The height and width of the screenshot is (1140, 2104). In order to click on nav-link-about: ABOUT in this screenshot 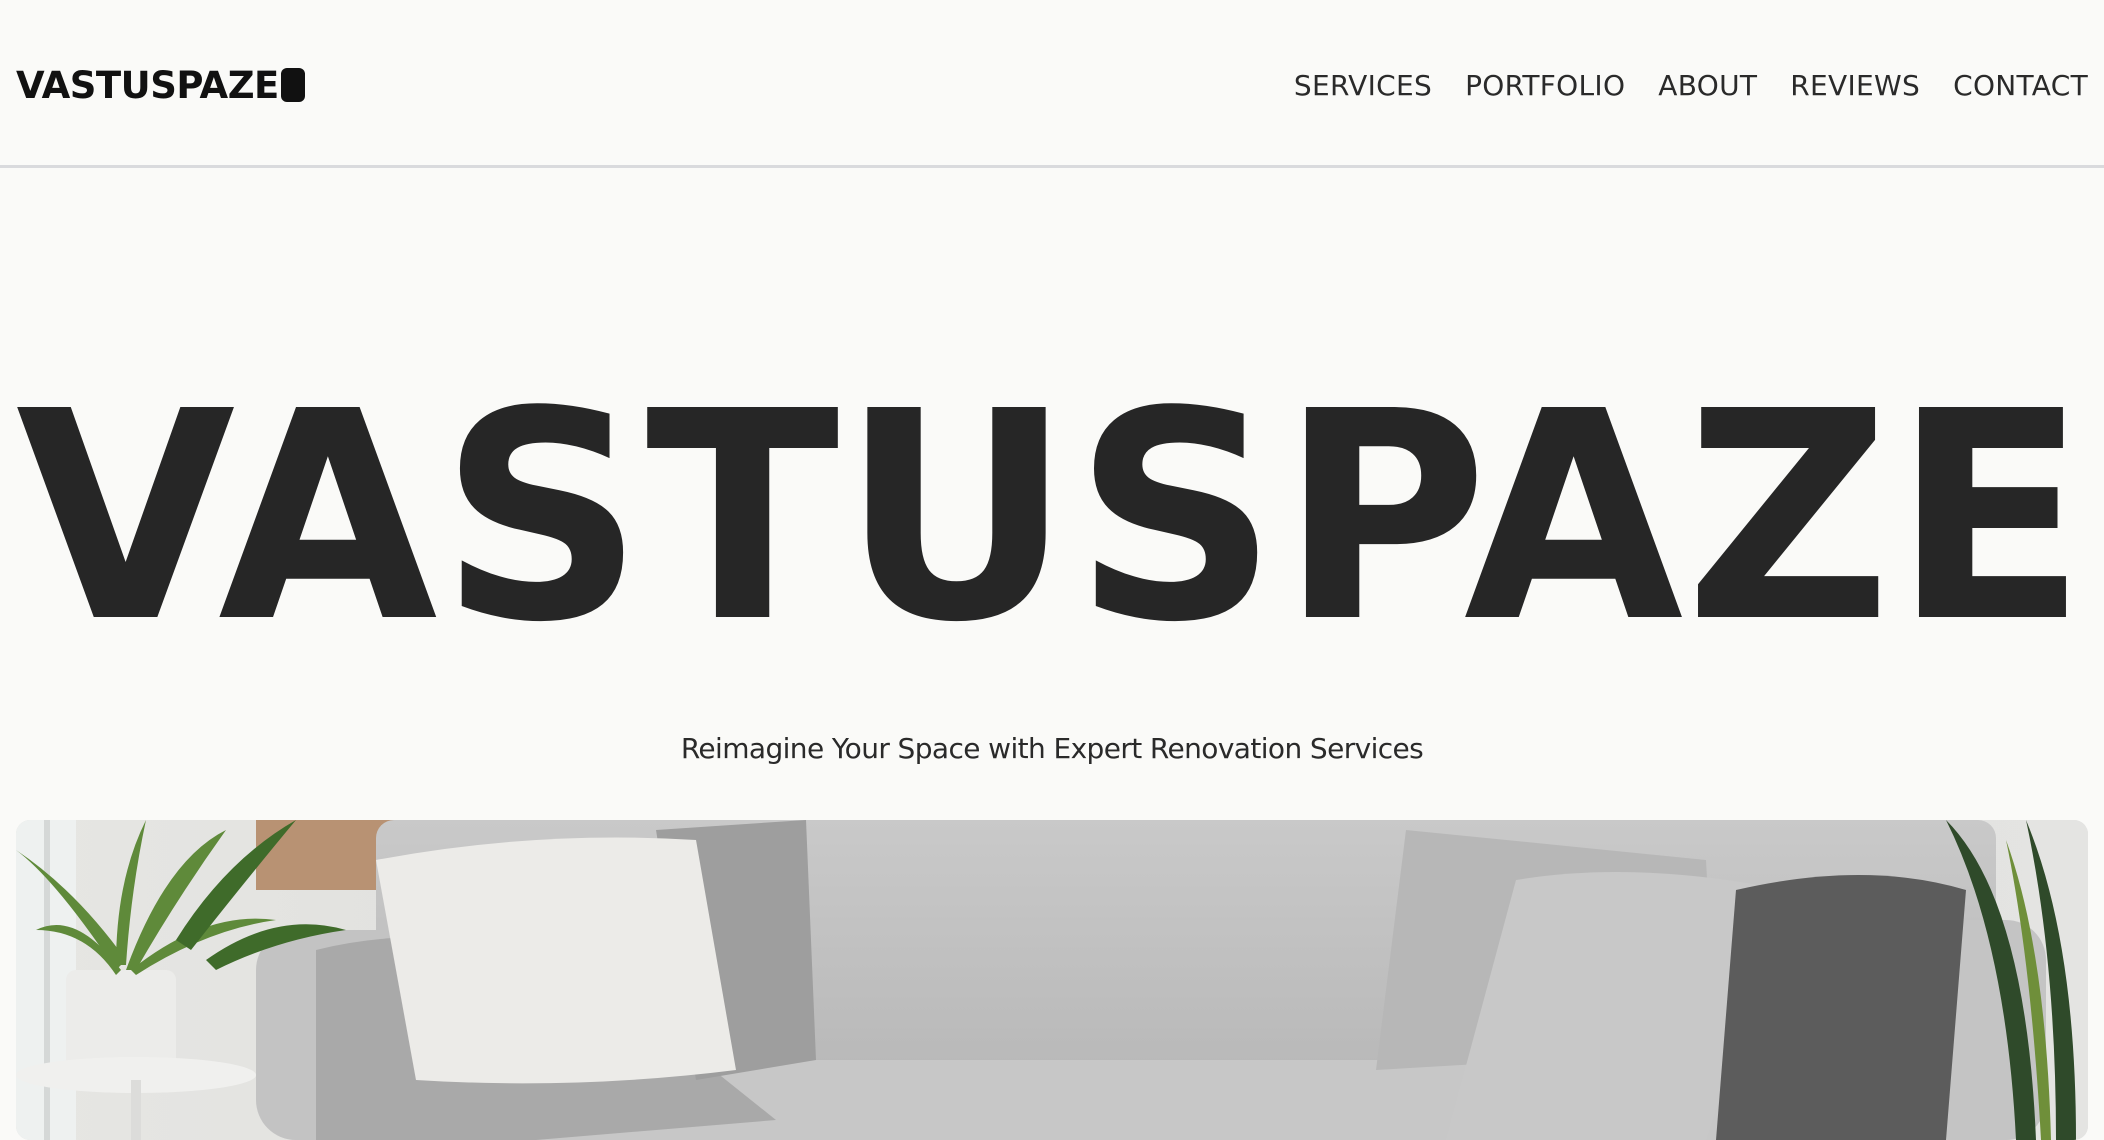, I will do `click(1707, 85)`.